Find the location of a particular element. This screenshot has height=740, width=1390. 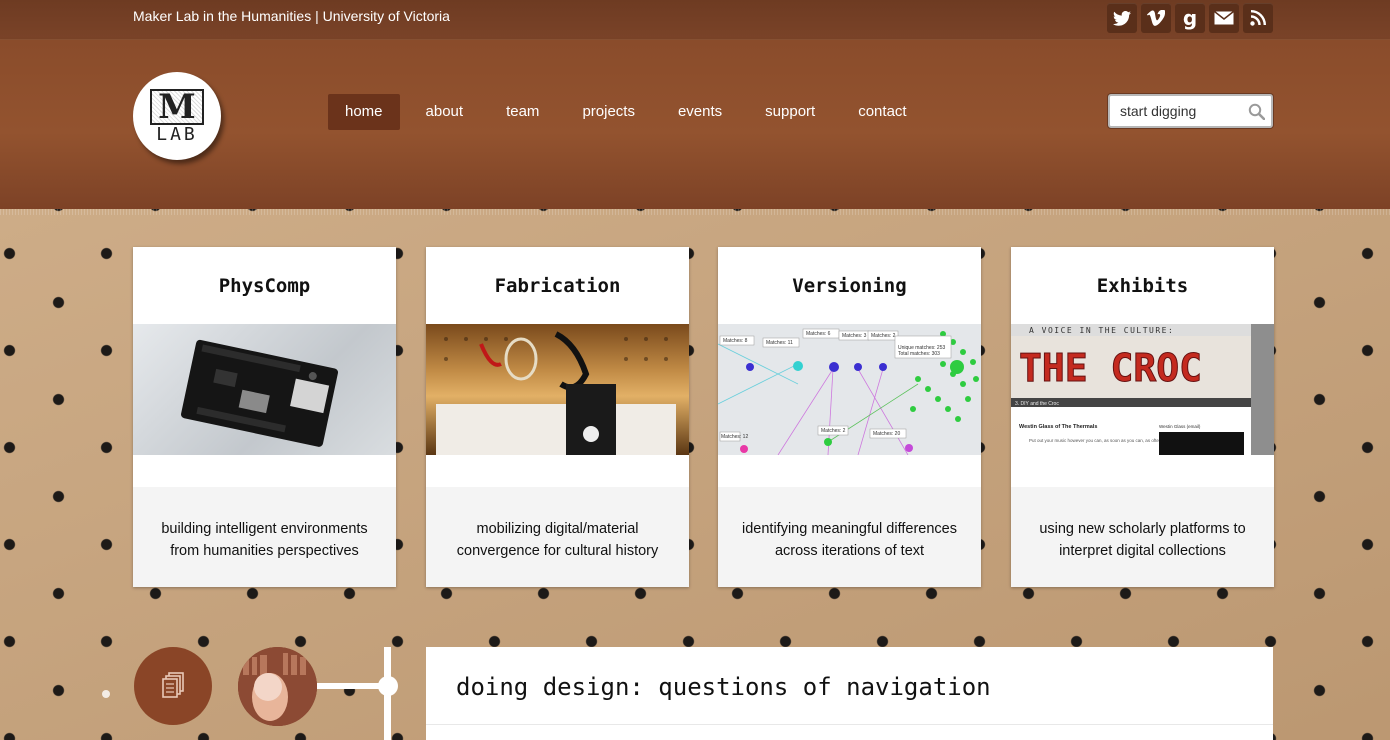

timeline-connector is located at coordinates (352, 686).